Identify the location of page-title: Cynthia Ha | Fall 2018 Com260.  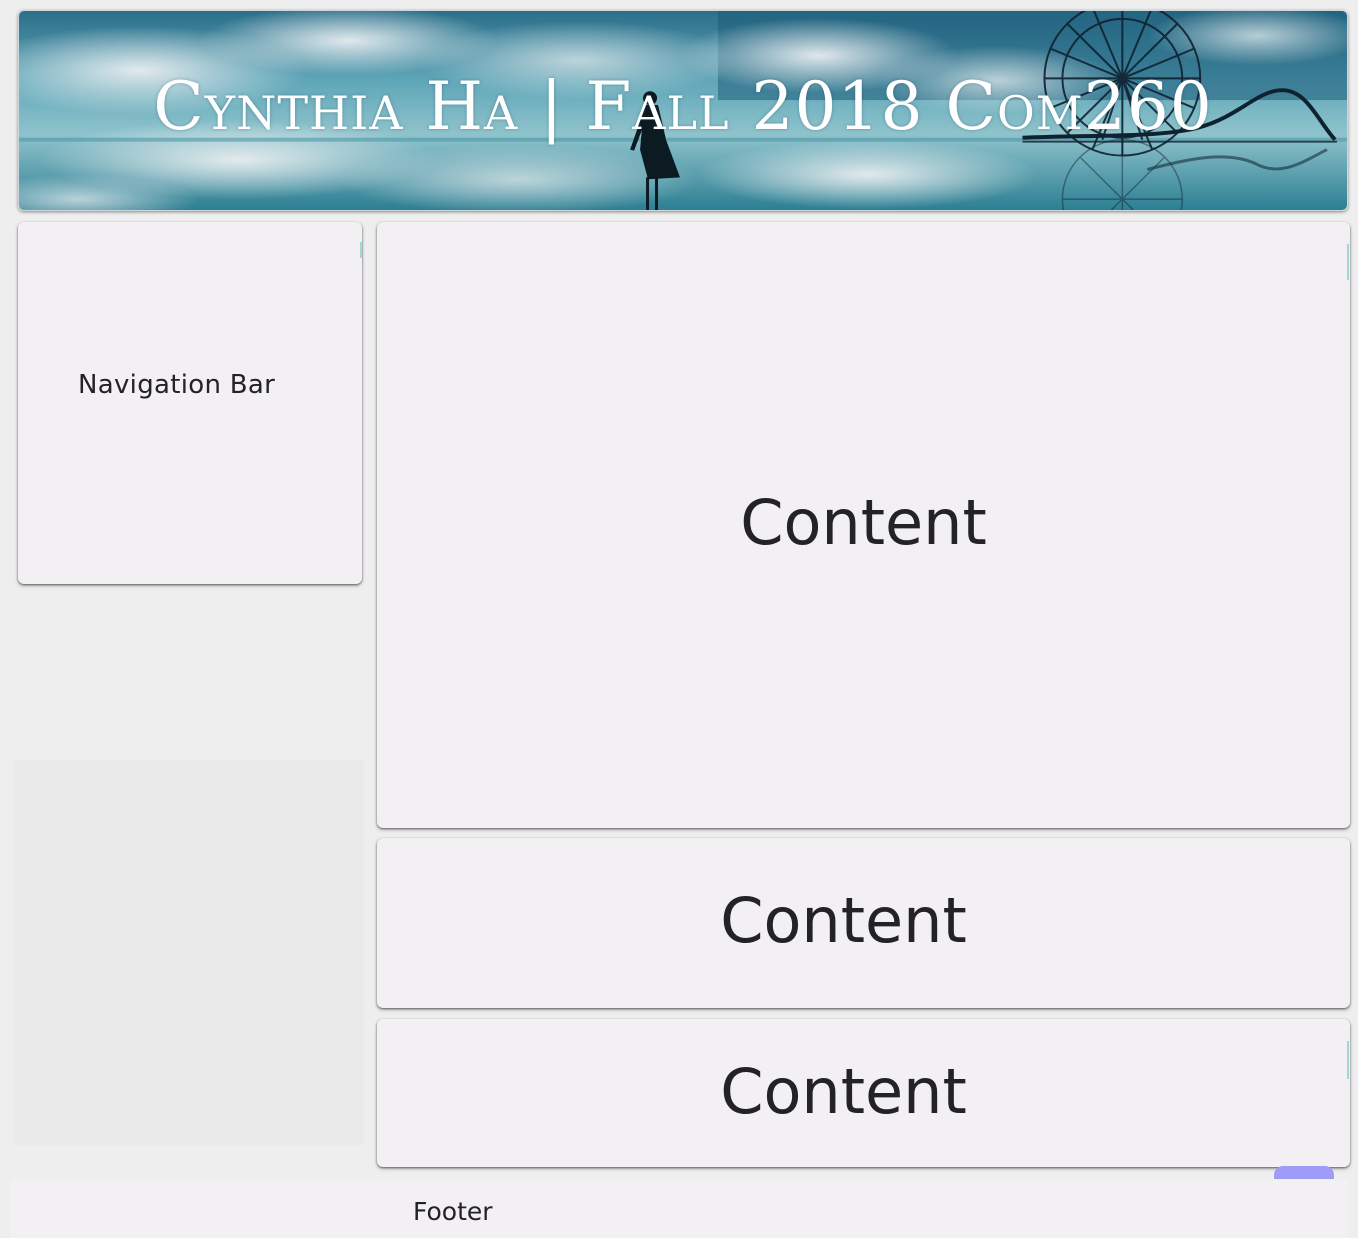
(683, 106).